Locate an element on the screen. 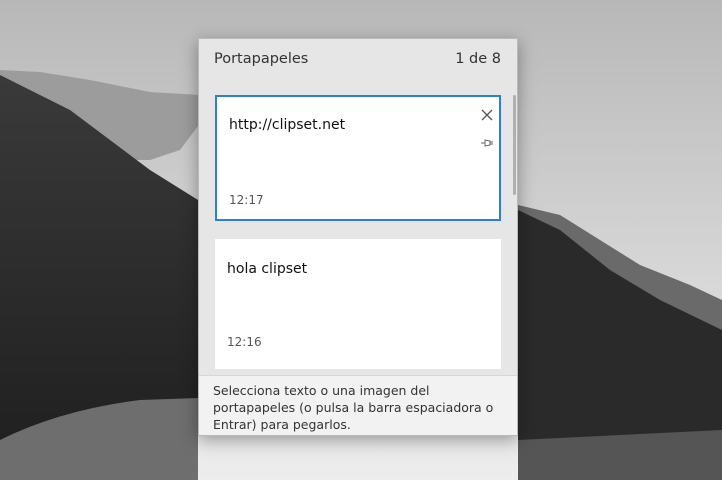 Image resolution: width=722 pixels, height=480 pixels. clipboard-item: http://clipset.net 12:17 is located at coordinates (358, 158).